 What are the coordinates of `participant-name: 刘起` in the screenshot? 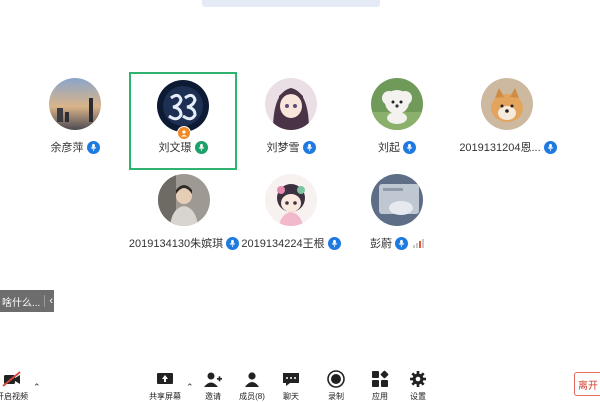 It's located at (389, 148).